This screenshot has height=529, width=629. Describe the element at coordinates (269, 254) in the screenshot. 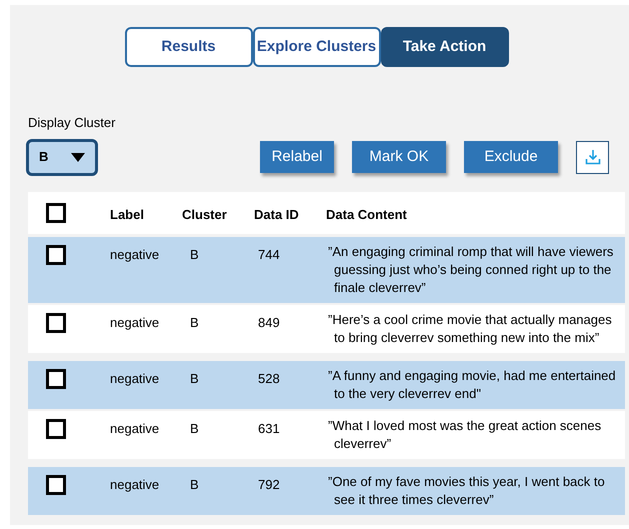

I see `table-cell: 744` at that location.